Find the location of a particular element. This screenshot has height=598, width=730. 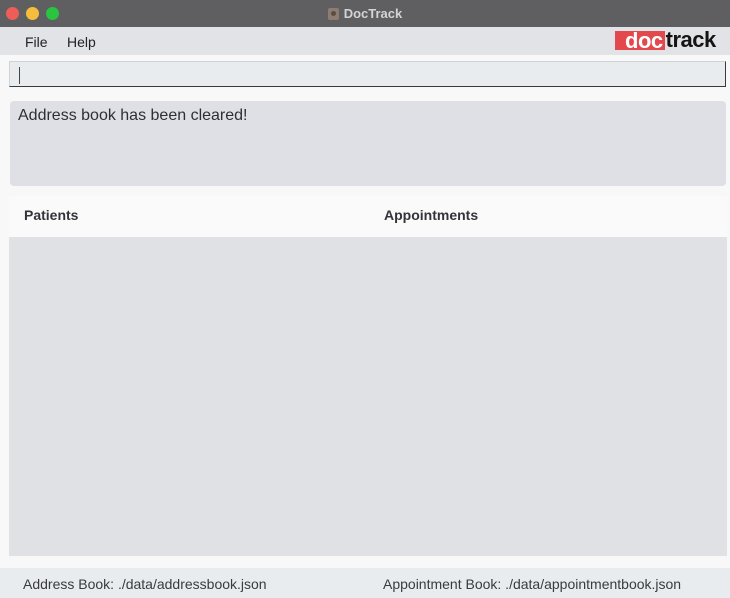

menu-help: Help is located at coordinates (81, 42).